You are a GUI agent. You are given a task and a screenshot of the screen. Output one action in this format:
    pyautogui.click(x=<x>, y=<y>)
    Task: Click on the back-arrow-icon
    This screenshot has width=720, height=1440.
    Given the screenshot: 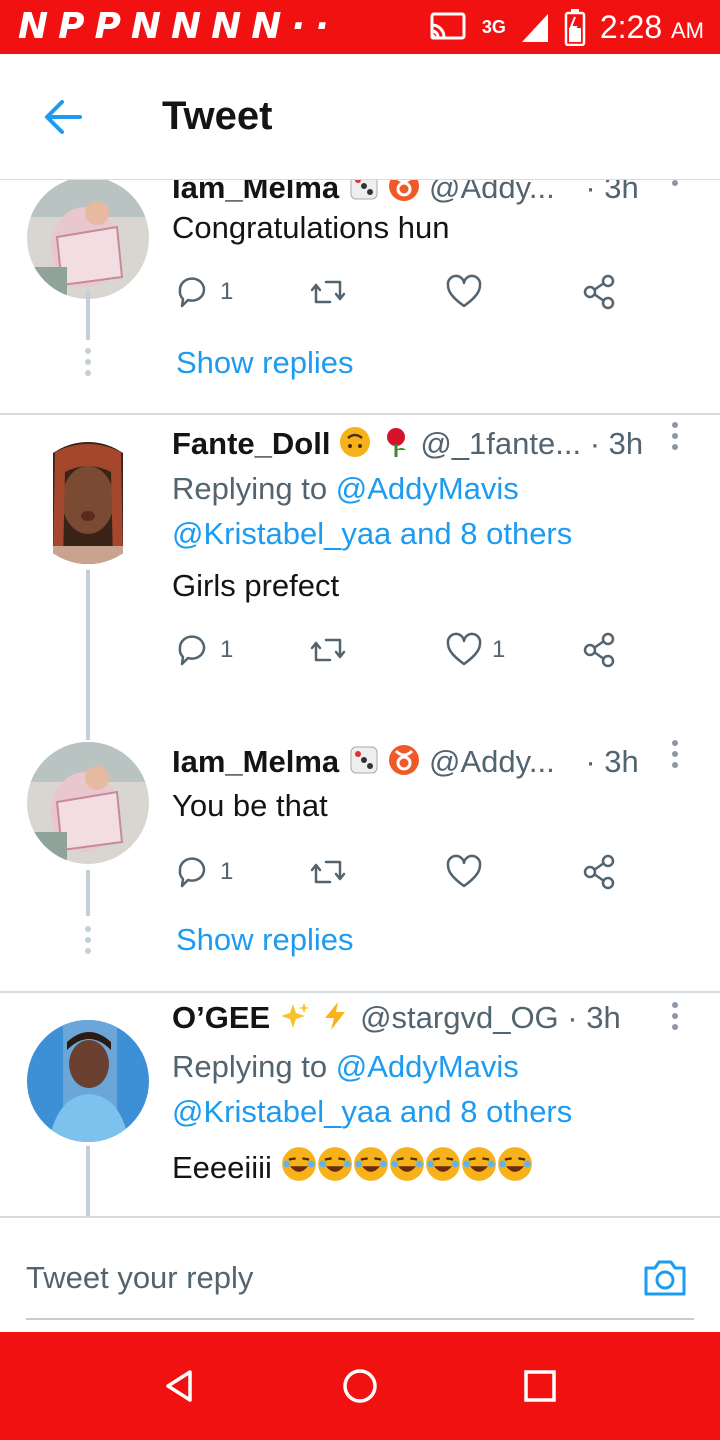 What is the action you would take?
    pyautogui.click(x=63, y=117)
    